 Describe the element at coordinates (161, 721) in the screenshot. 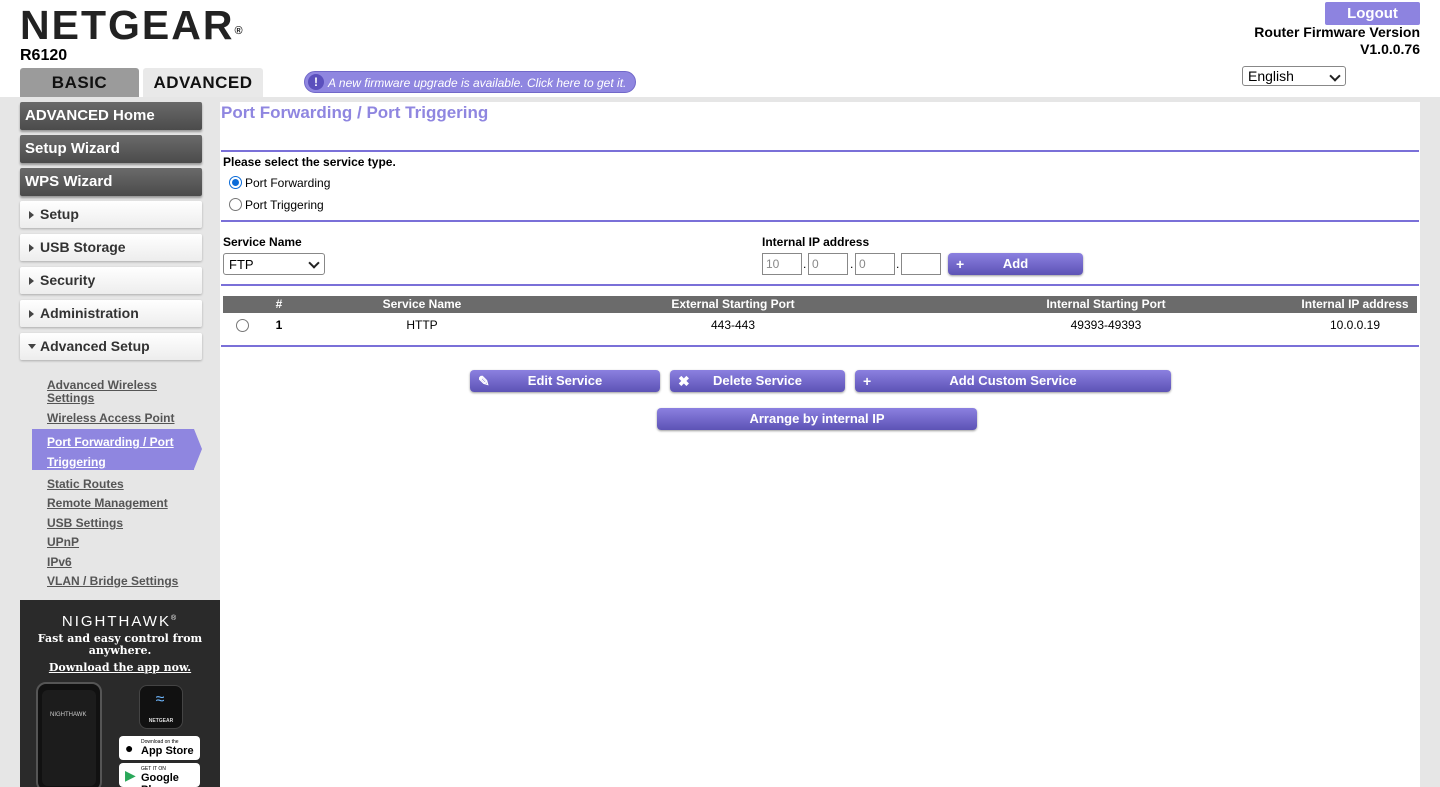

I see `app-icon-label: NETGEAR` at that location.